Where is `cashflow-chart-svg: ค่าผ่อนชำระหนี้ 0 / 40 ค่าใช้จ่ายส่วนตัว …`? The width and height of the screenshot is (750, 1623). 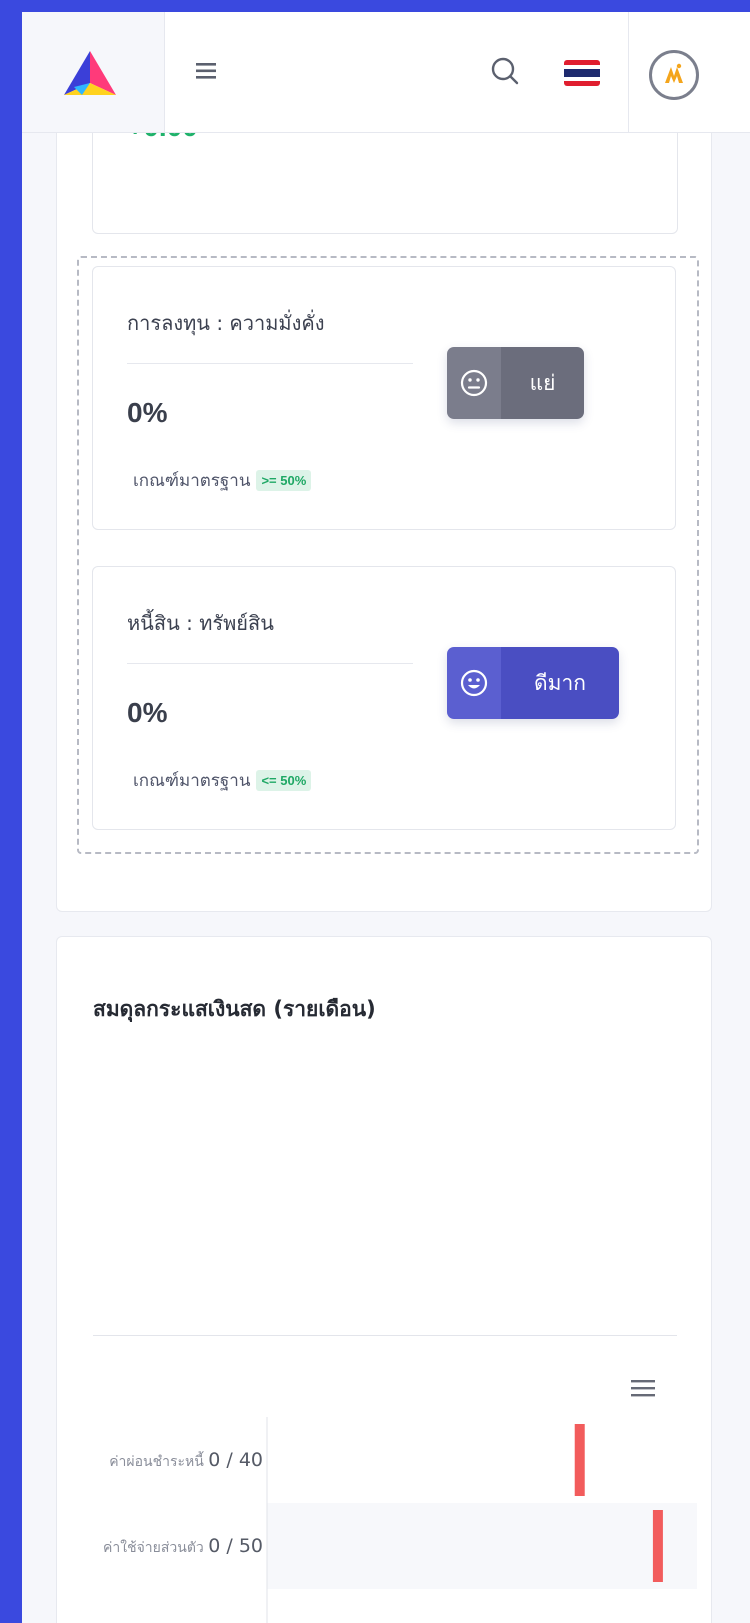 cashflow-chart-svg: ค่าผ่อนชำระหนี้ 0 / 40 ค่าใช้จ่ายส่วนตัว … is located at coordinates (400, 1520).